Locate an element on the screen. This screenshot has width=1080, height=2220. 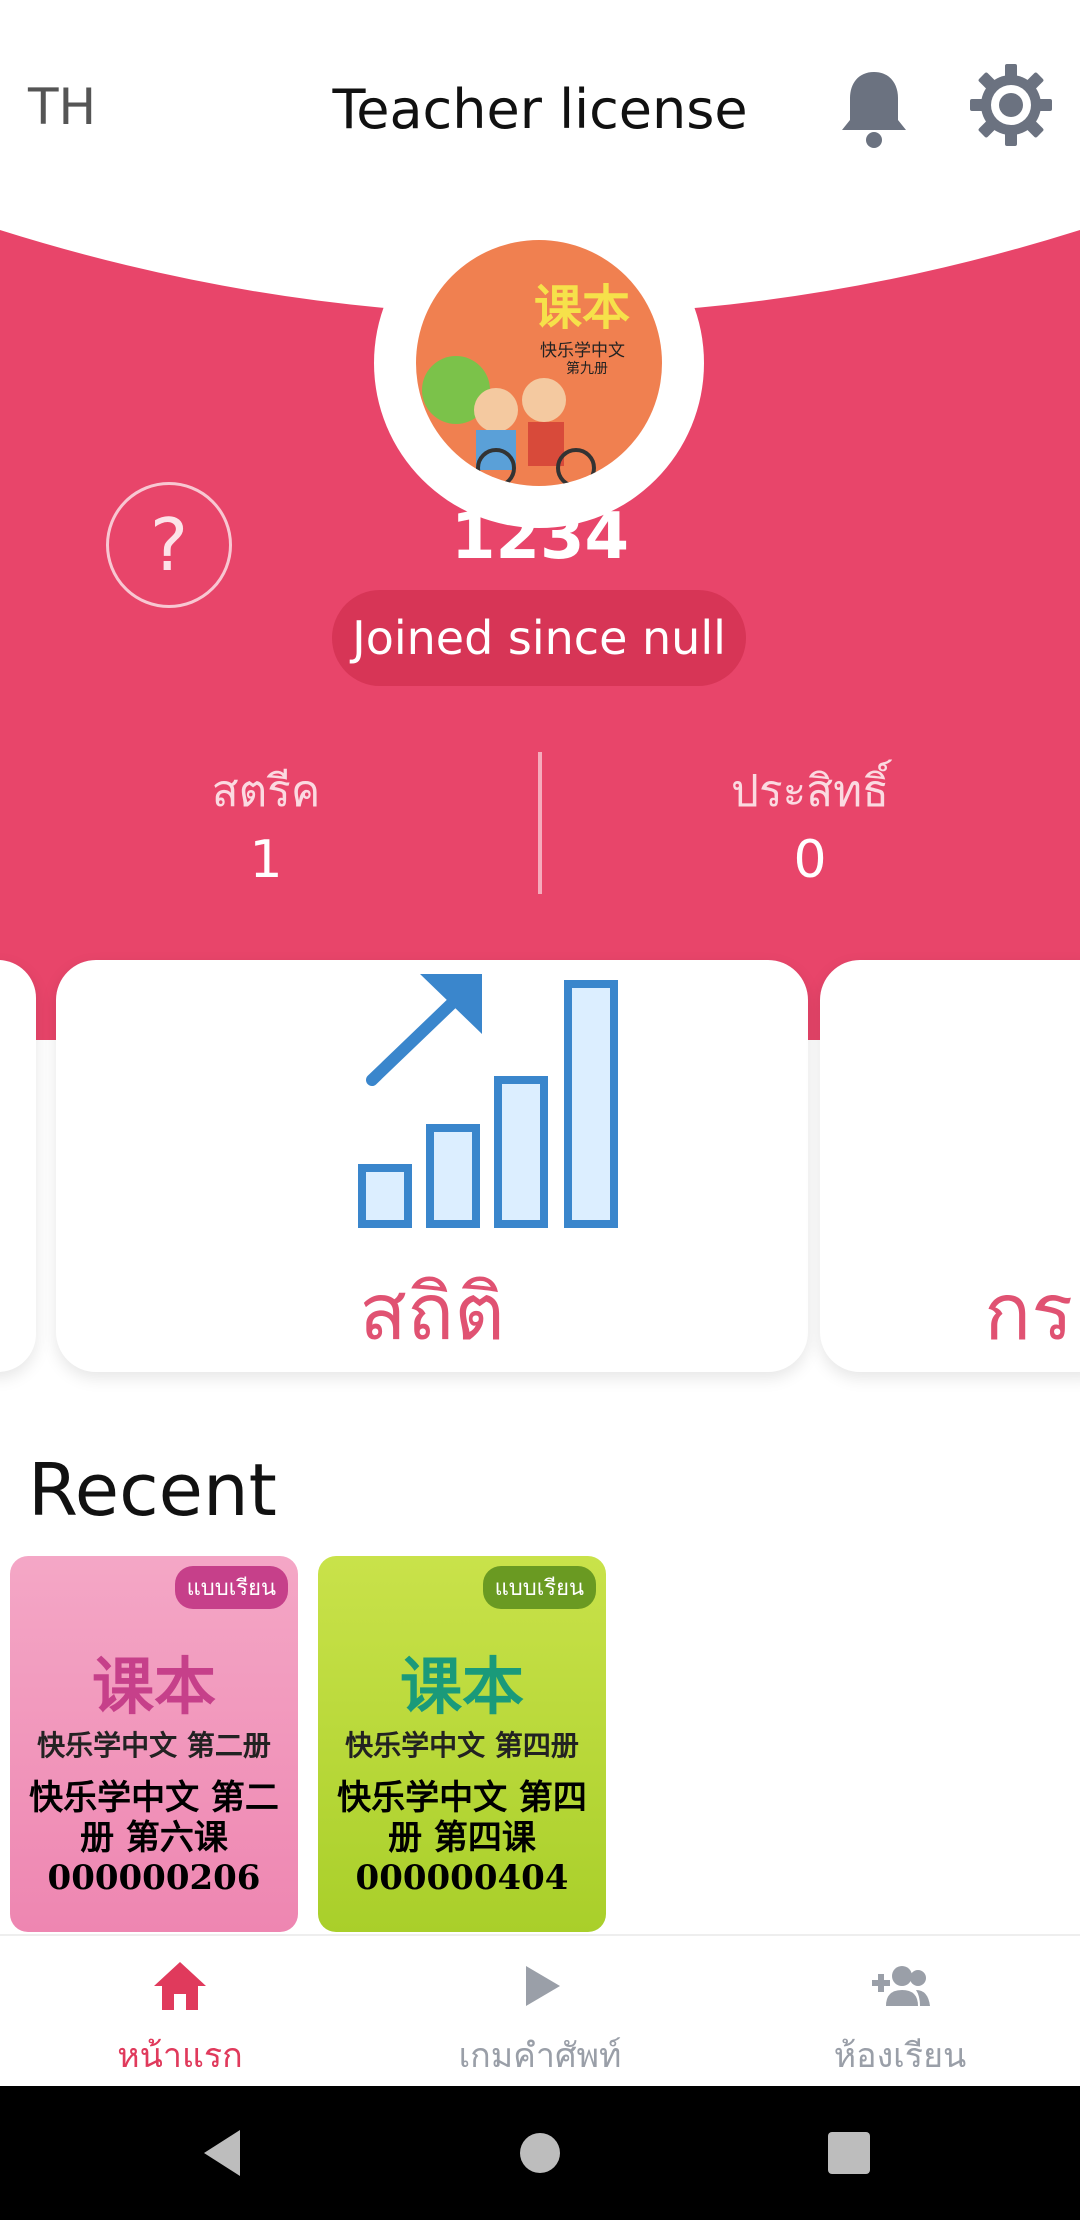
stats-divider is located at coordinates (540, 823).